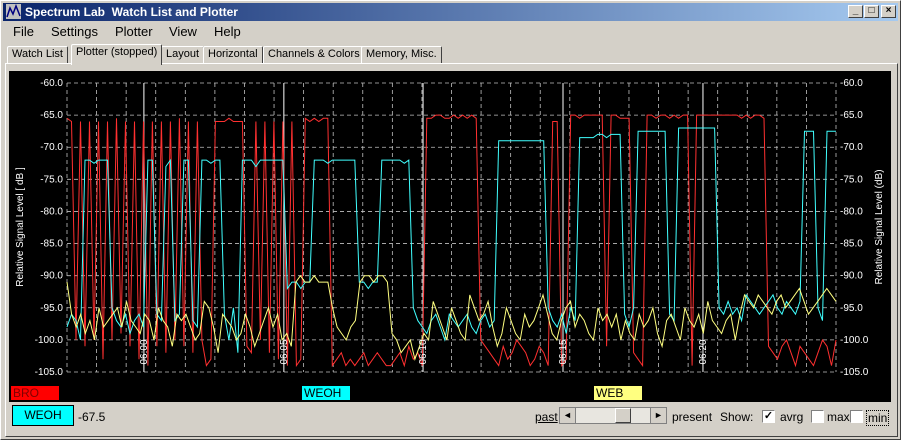 The width and height of the screenshot is (901, 440). I want to click on y-tick-left: -90.0, so click(51, 276).